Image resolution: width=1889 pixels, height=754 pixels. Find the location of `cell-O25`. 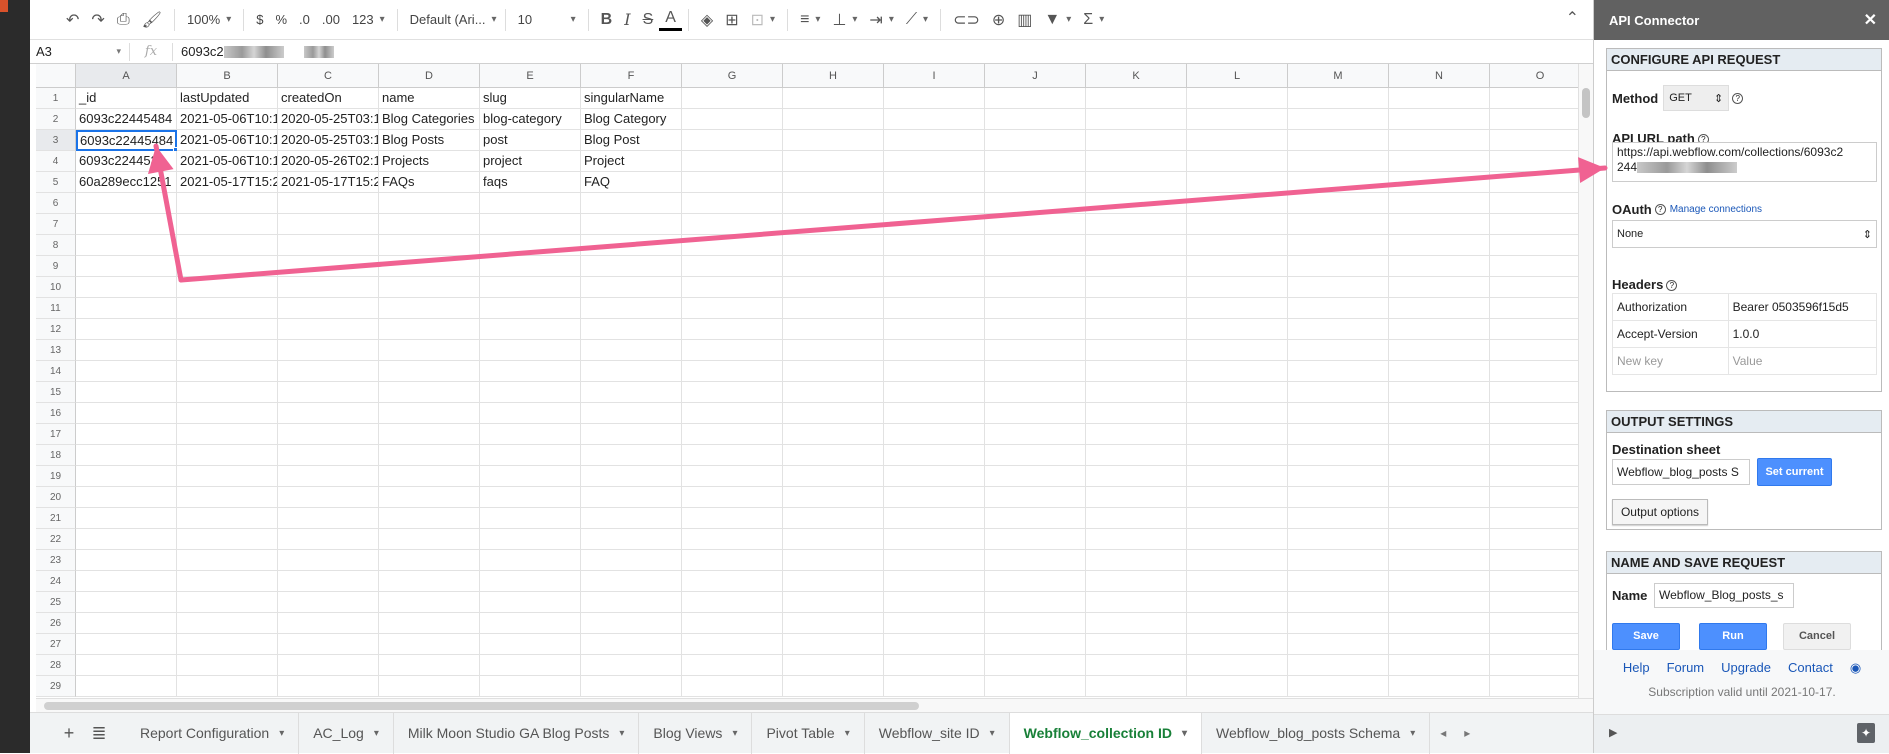

cell-O25 is located at coordinates (1534, 602).